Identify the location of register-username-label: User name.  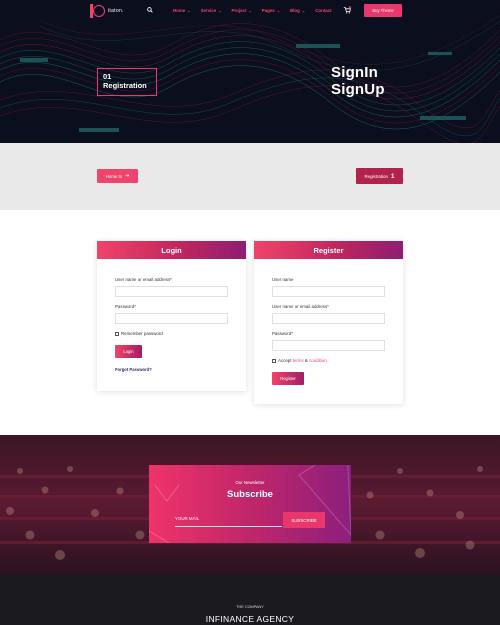
(283, 279).